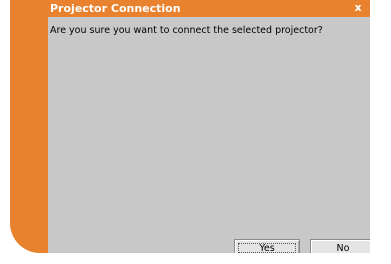 The height and width of the screenshot is (264, 391). I want to click on focus-indicator, so click(267, 248).